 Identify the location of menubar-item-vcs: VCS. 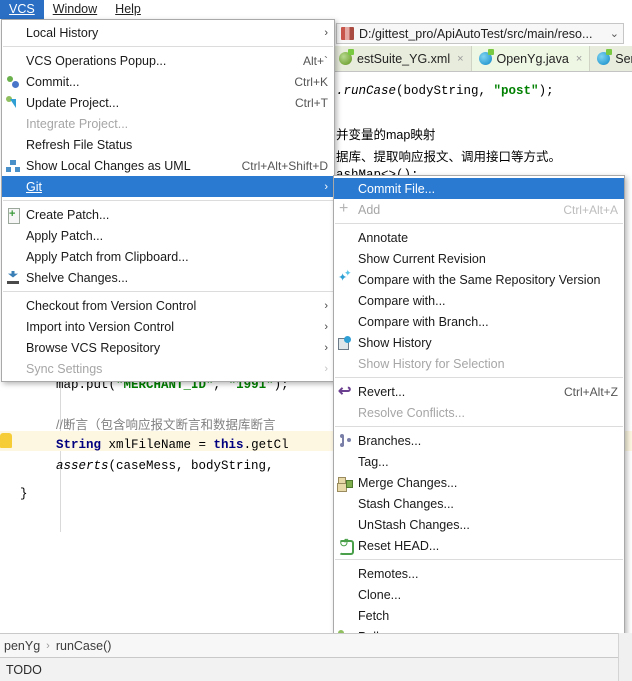
(22, 9).